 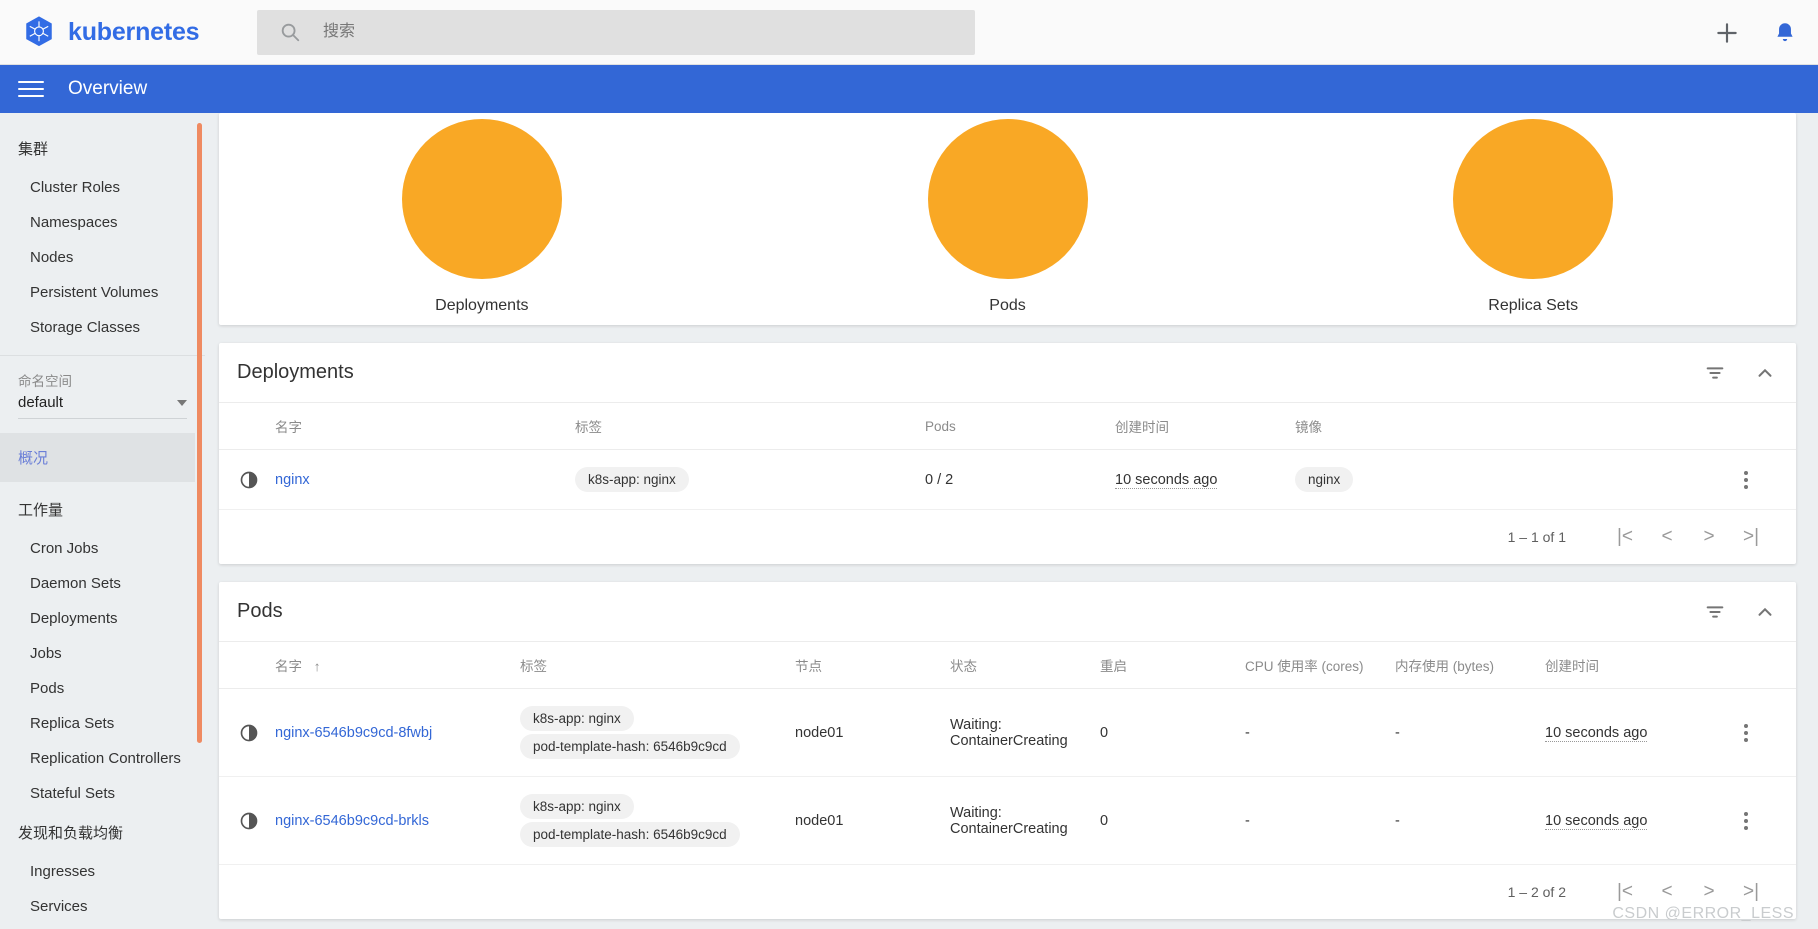 I want to click on donut-pods, so click(x=1007, y=199).